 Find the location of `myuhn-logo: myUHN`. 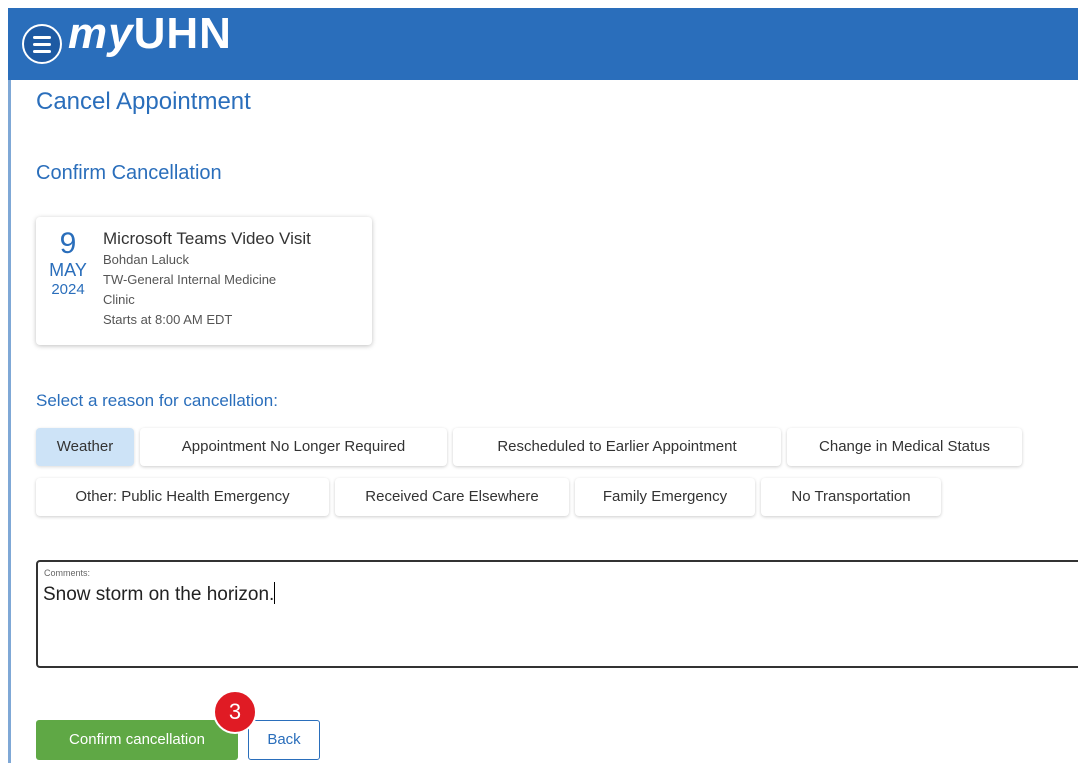

myuhn-logo: myUHN is located at coordinates (150, 34).